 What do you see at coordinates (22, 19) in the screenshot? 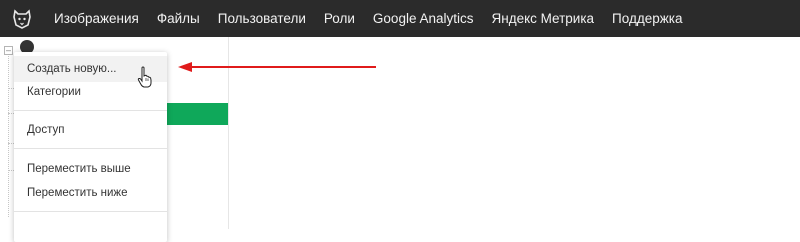
I see `bear-logo-icon` at bounding box center [22, 19].